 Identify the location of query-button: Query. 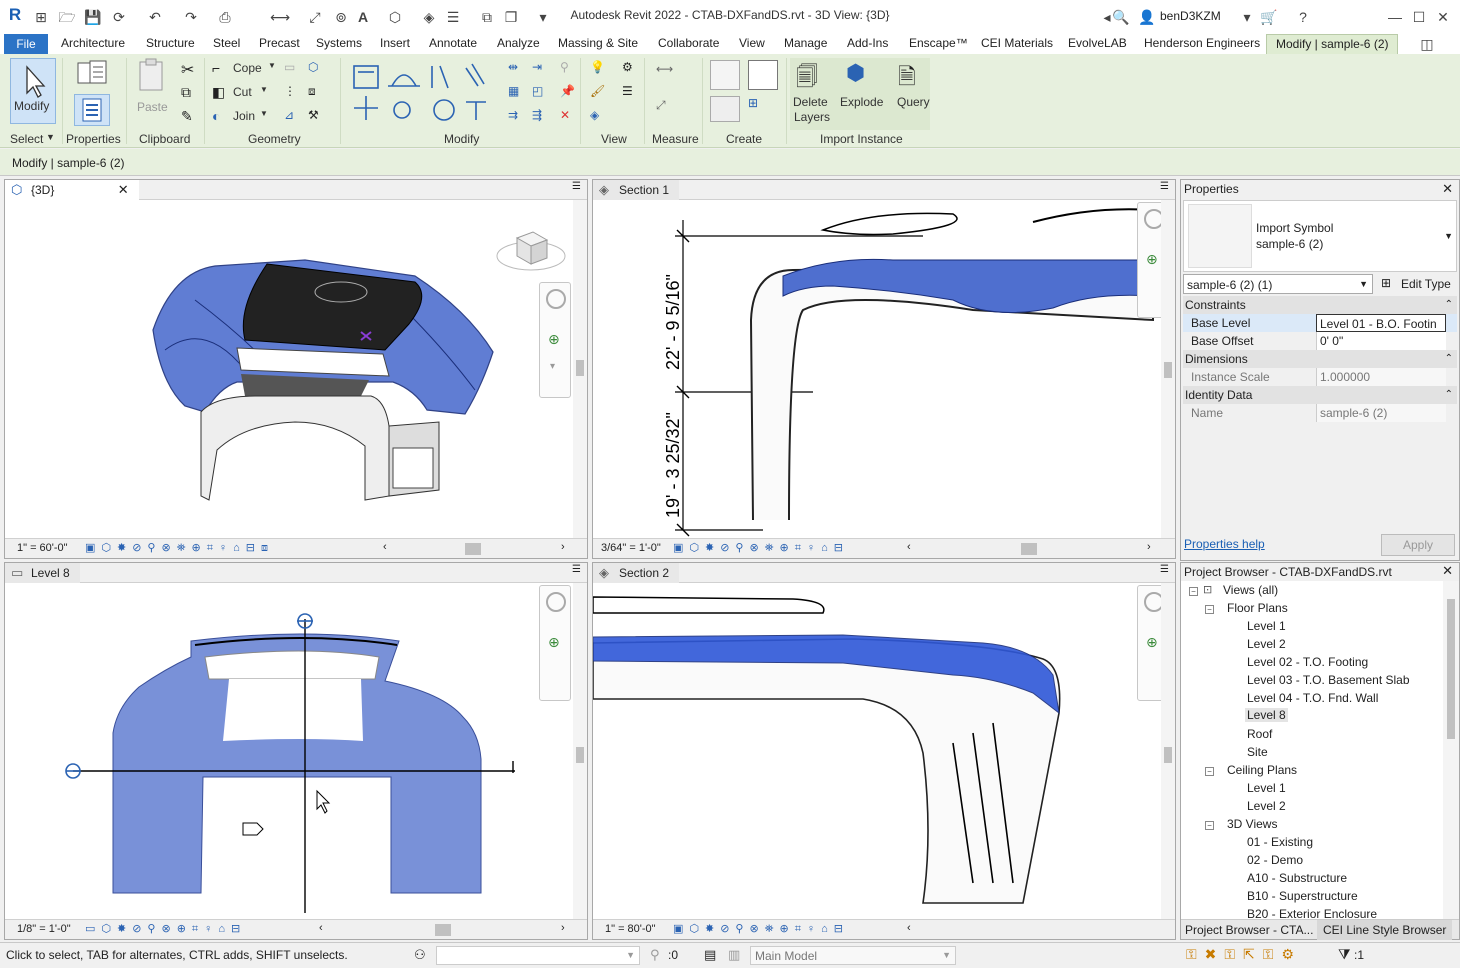
(913, 102).